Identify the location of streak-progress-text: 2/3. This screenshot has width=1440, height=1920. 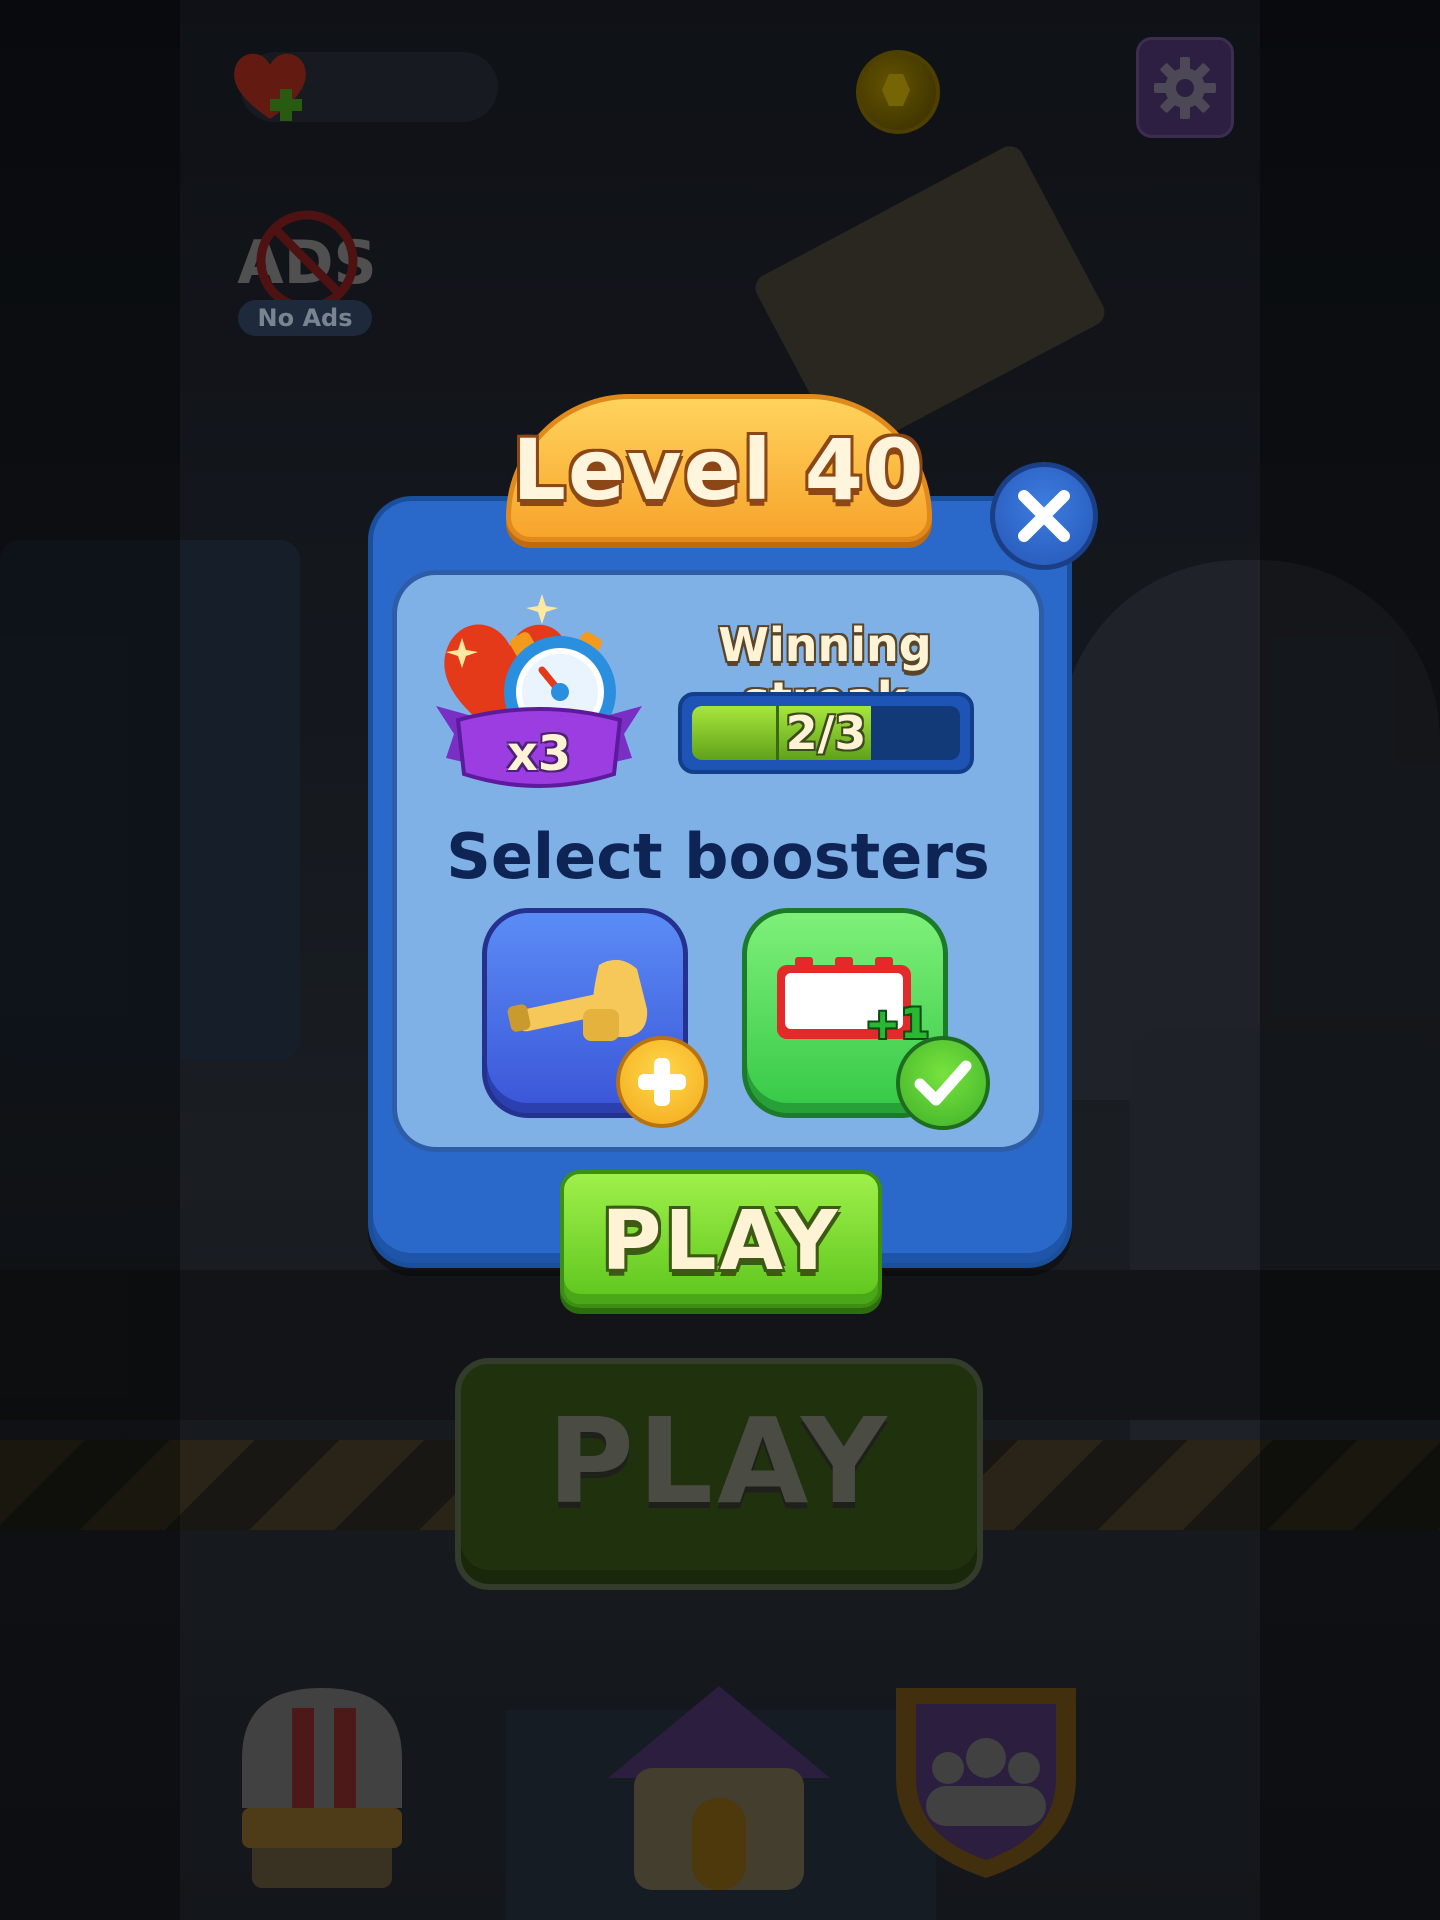
(826, 733).